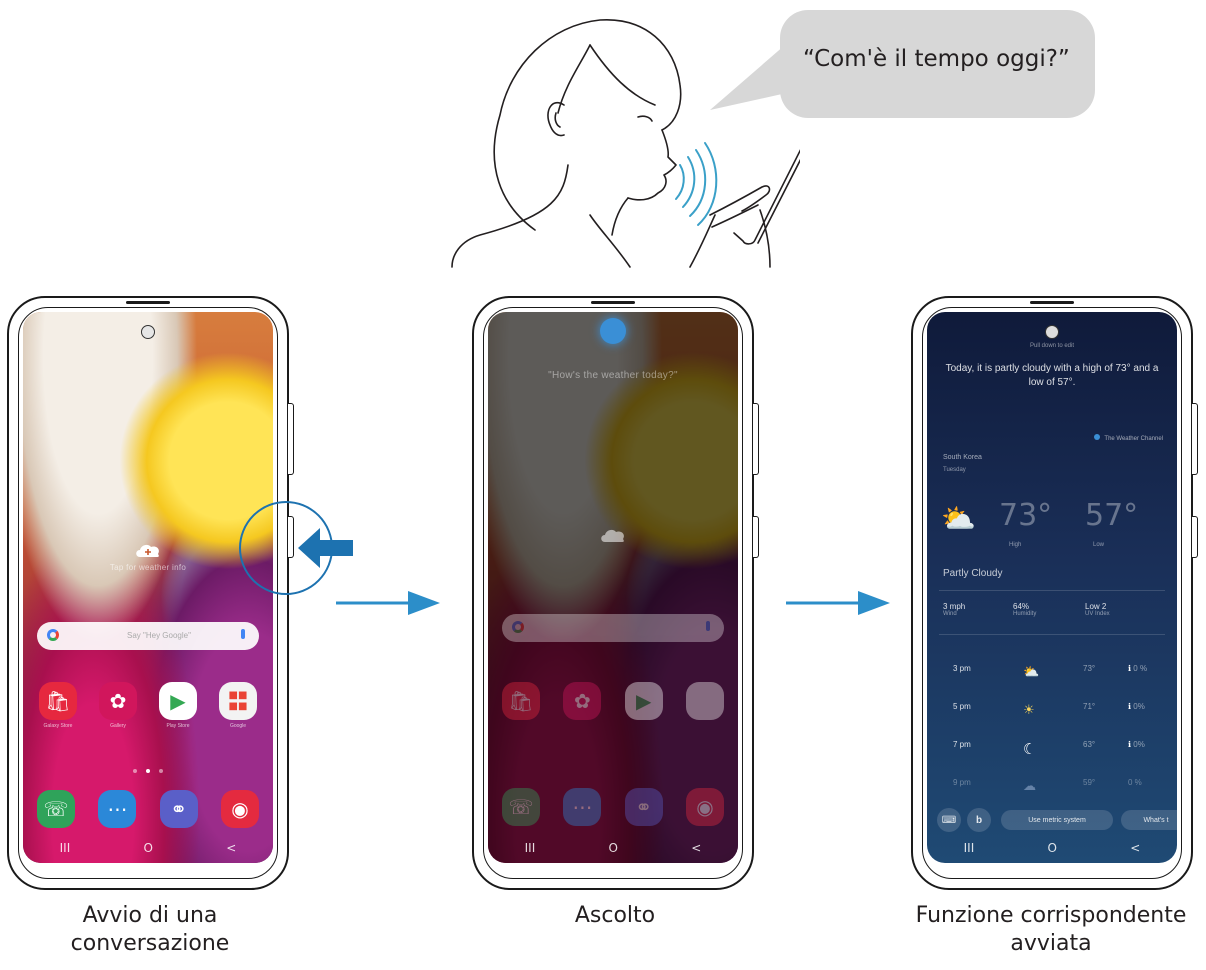 This screenshot has width=1206, height=970. What do you see at coordinates (936, 59) in the screenshot?
I see `speech-text: “Com'è il tempo oggi?”` at bounding box center [936, 59].